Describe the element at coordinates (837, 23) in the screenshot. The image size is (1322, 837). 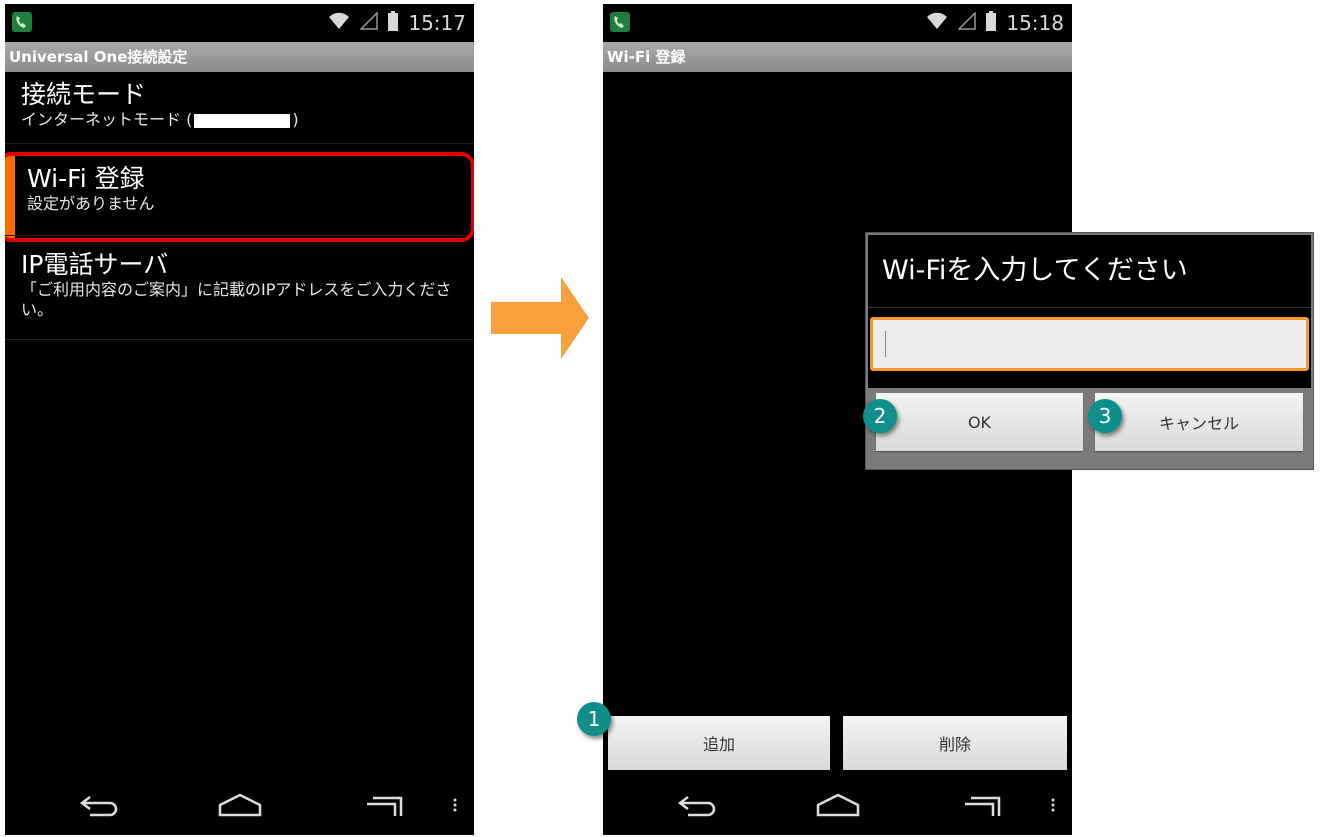
I see `status-bar: 15:18` at that location.